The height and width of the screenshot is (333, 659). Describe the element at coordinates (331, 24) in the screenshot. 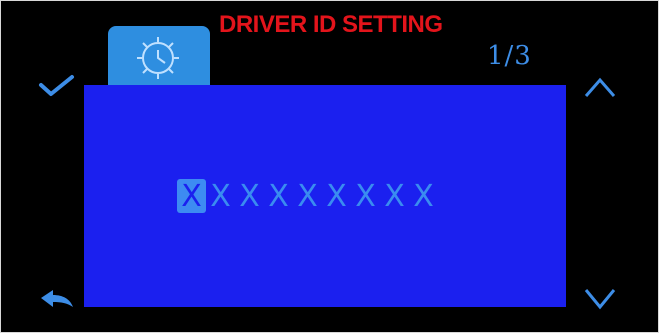

I see `page-title: DRIVER ID SETTING` at that location.